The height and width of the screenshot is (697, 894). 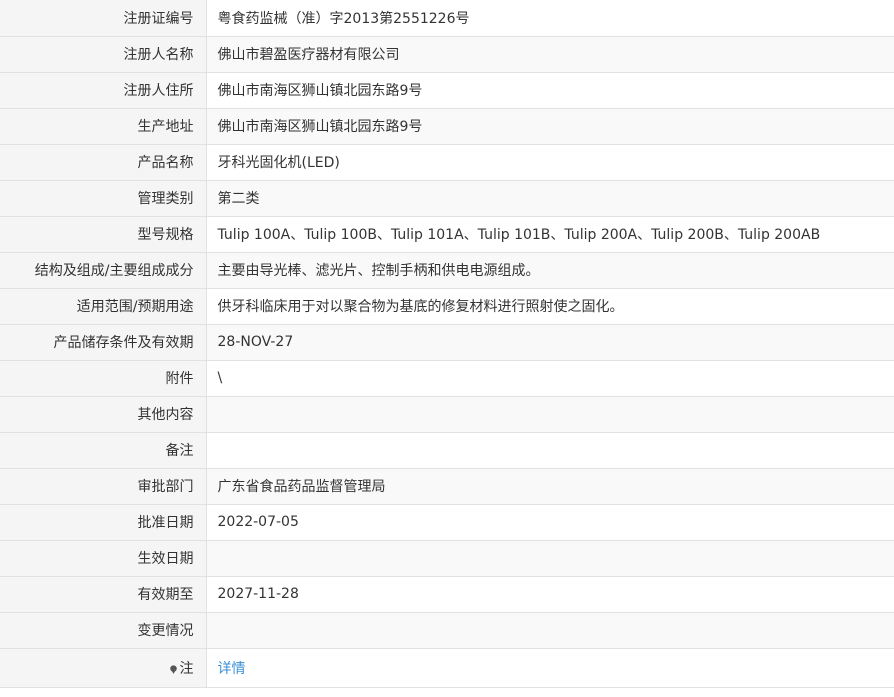 What do you see at coordinates (103, 306) in the screenshot?
I see `field-label-intended-use: 适用范围/预期用途` at bounding box center [103, 306].